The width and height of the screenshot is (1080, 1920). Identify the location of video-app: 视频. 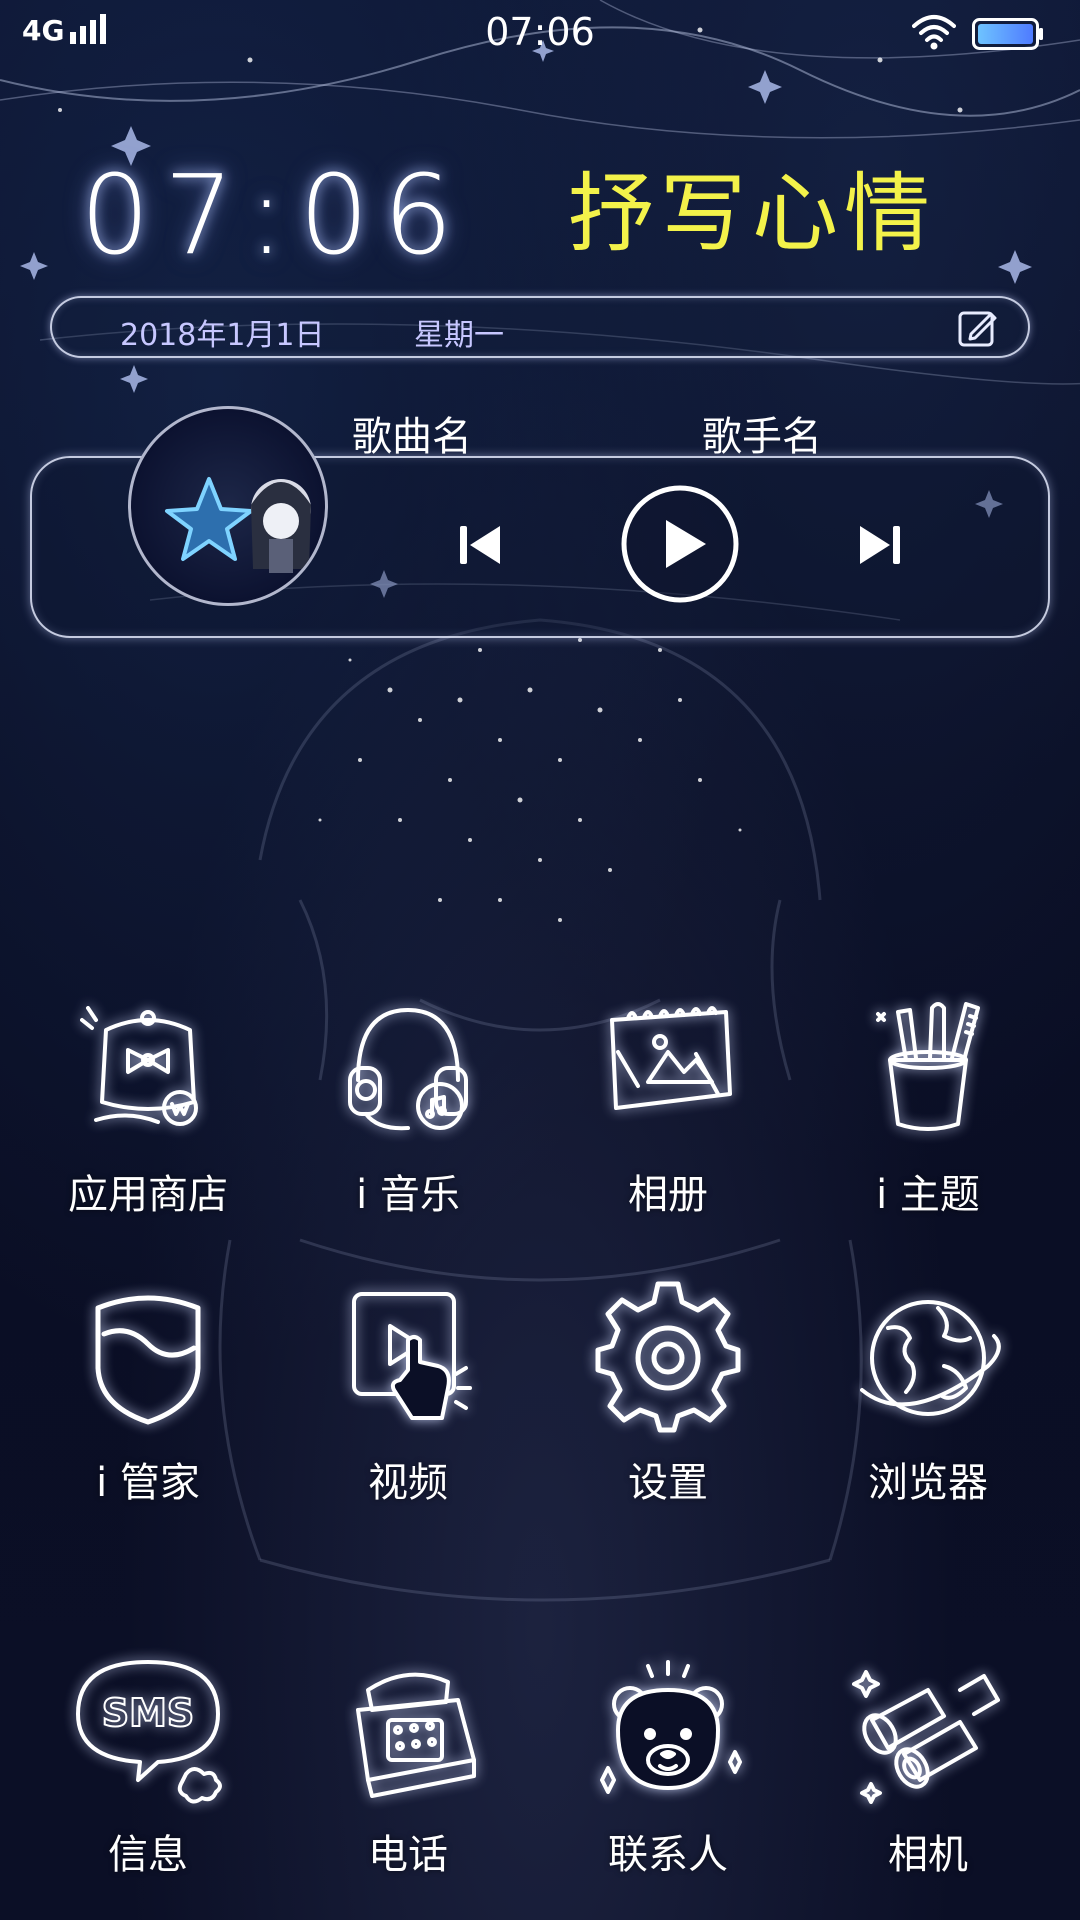
(408, 1408).